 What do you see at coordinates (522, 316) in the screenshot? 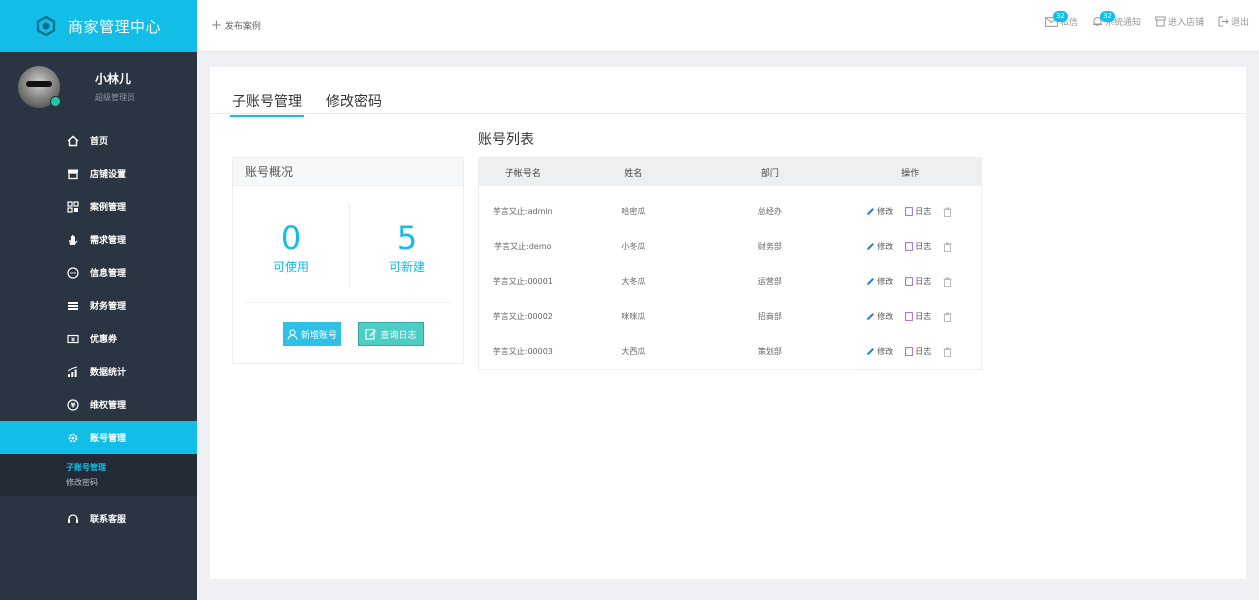
I see `account-cell: 芋言又止:00002` at bounding box center [522, 316].